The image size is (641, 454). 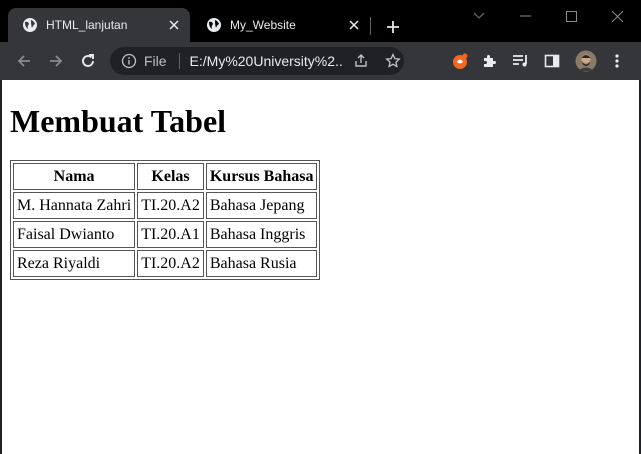 I want to click on puzzle-icon, so click(x=490, y=61).